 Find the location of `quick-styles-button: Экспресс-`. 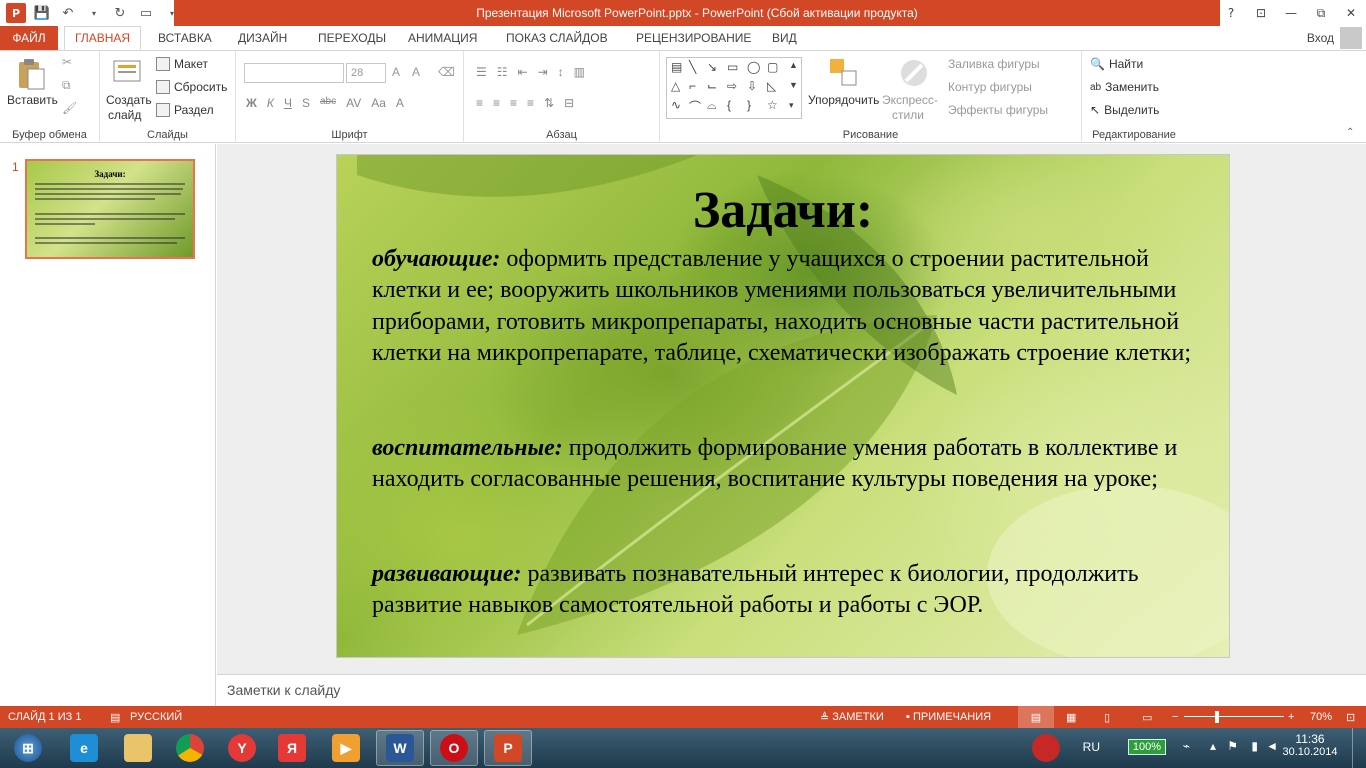

quick-styles-button: Экспресс- is located at coordinates (910, 100).